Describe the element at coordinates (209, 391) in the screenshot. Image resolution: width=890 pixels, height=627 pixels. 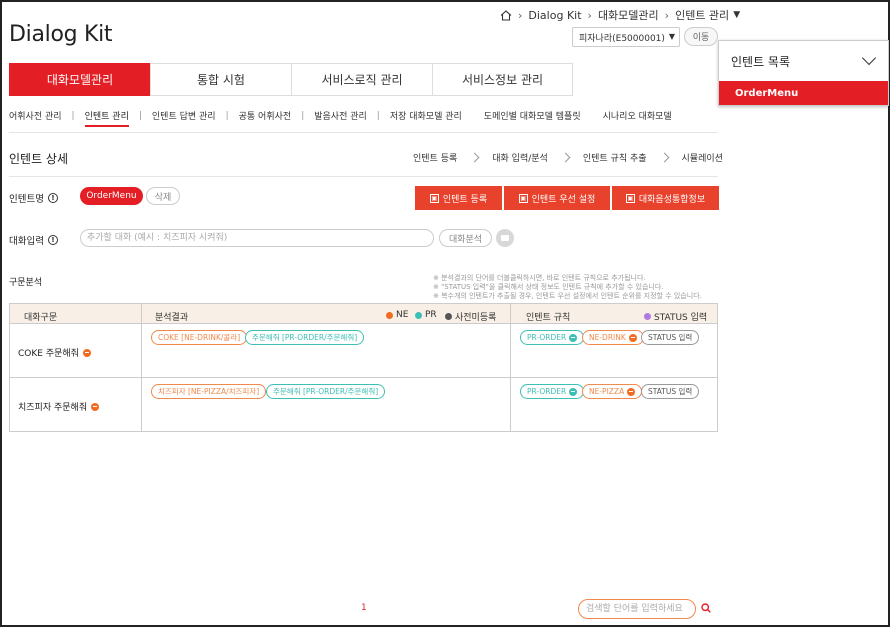
I see `result-tag-ne: 치즈피자 [NE-PIZZA/치즈피자]` at that location.